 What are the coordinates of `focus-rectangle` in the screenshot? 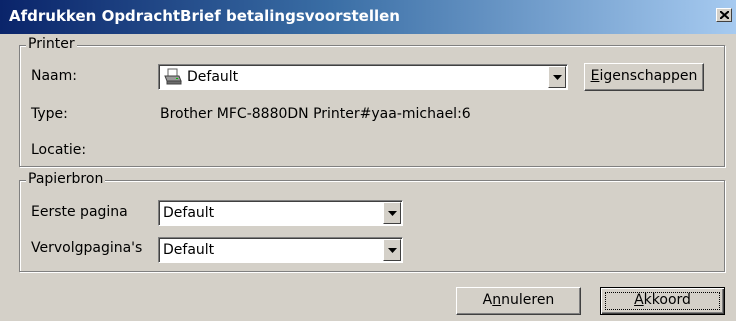 It's located at (662, 301).